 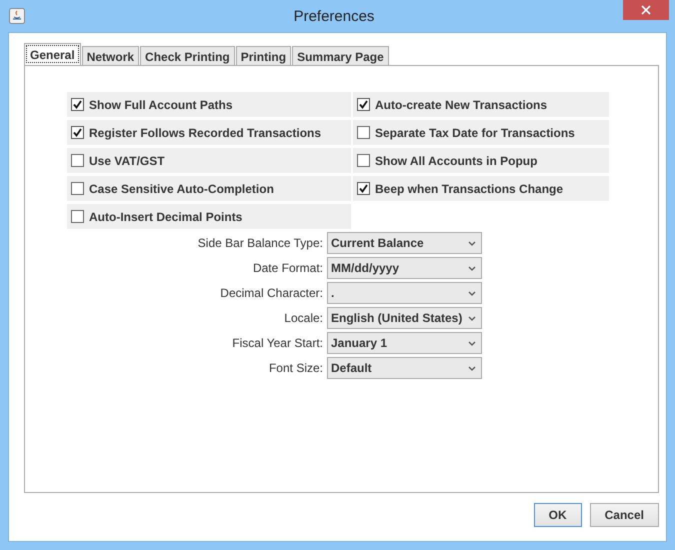 I want to click on tab: General, so click(x=52, y=54).